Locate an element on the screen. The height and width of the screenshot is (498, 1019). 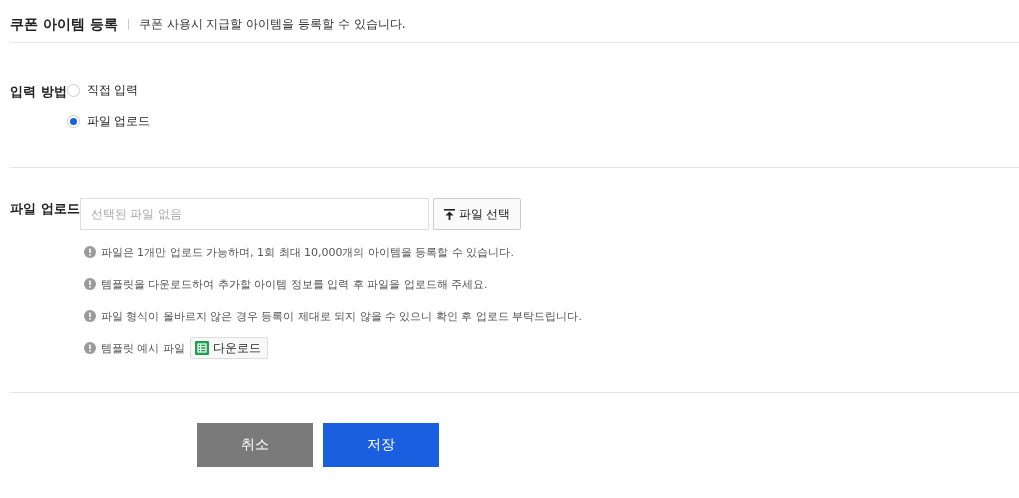
file-name-field: 선택된 파일 없음 is located at coordinates (254, 214).